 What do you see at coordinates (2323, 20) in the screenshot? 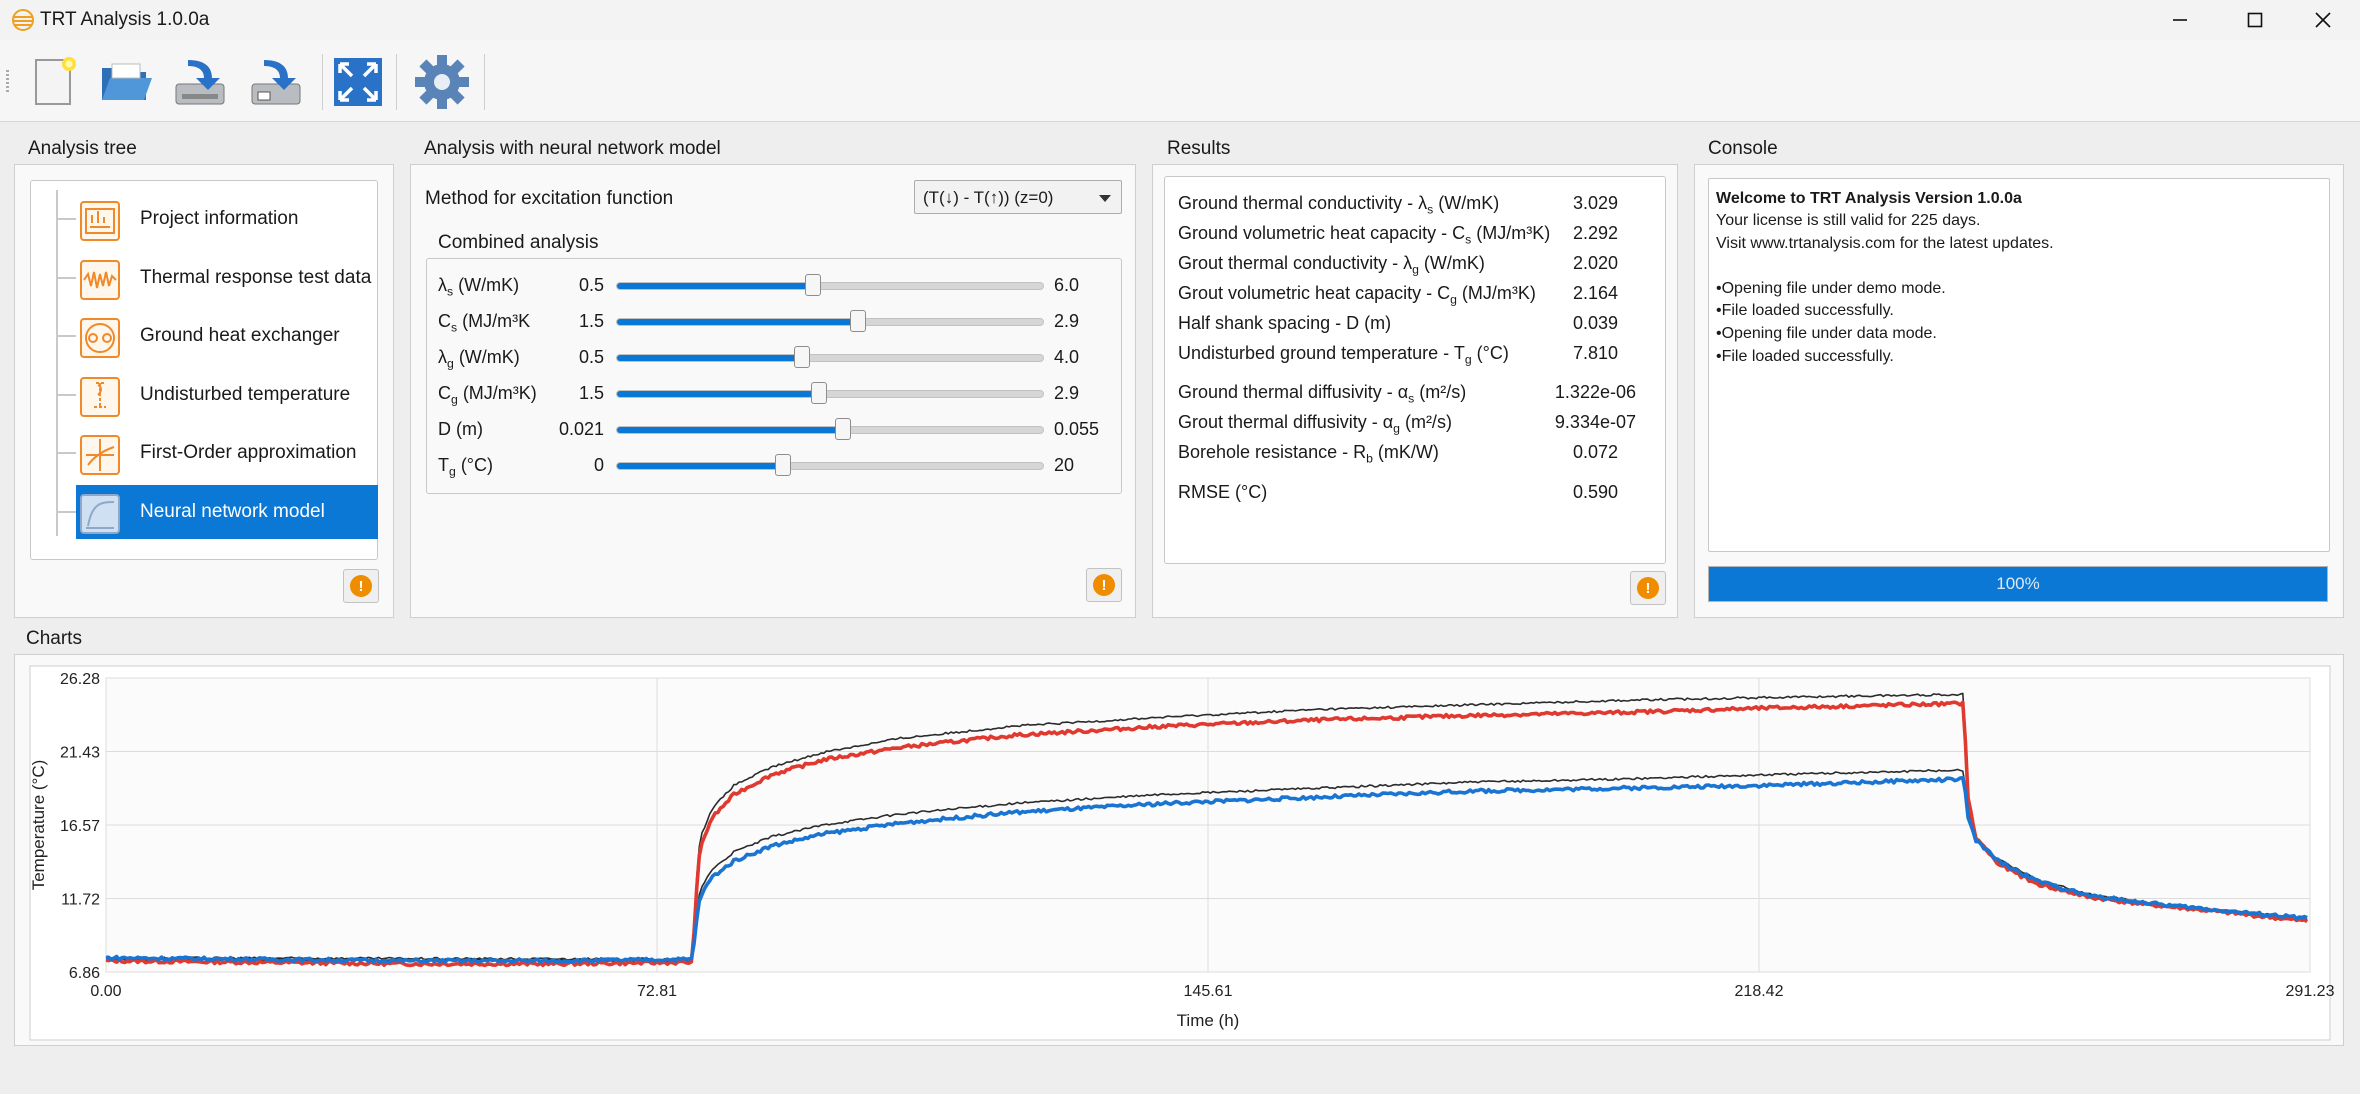
I see `close-button` at bounding box center [2323, 20].